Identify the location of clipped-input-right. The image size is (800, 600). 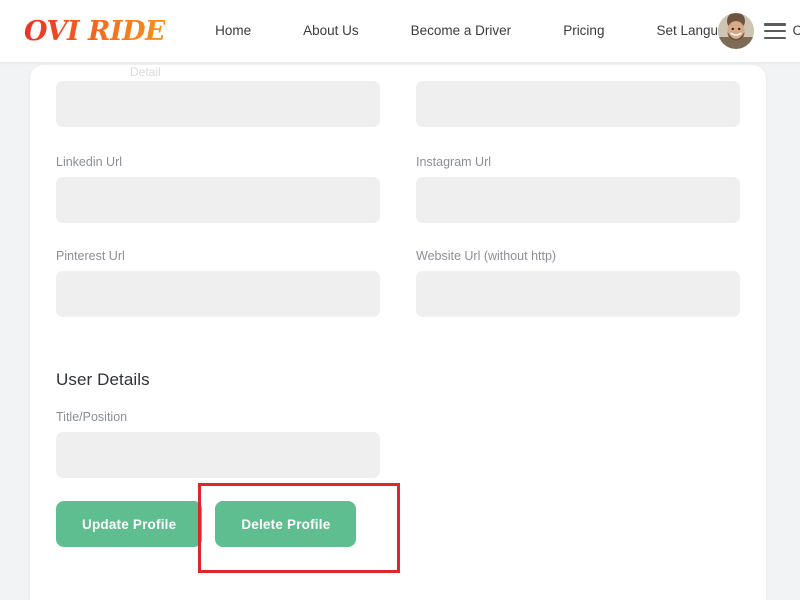
(578, 104).